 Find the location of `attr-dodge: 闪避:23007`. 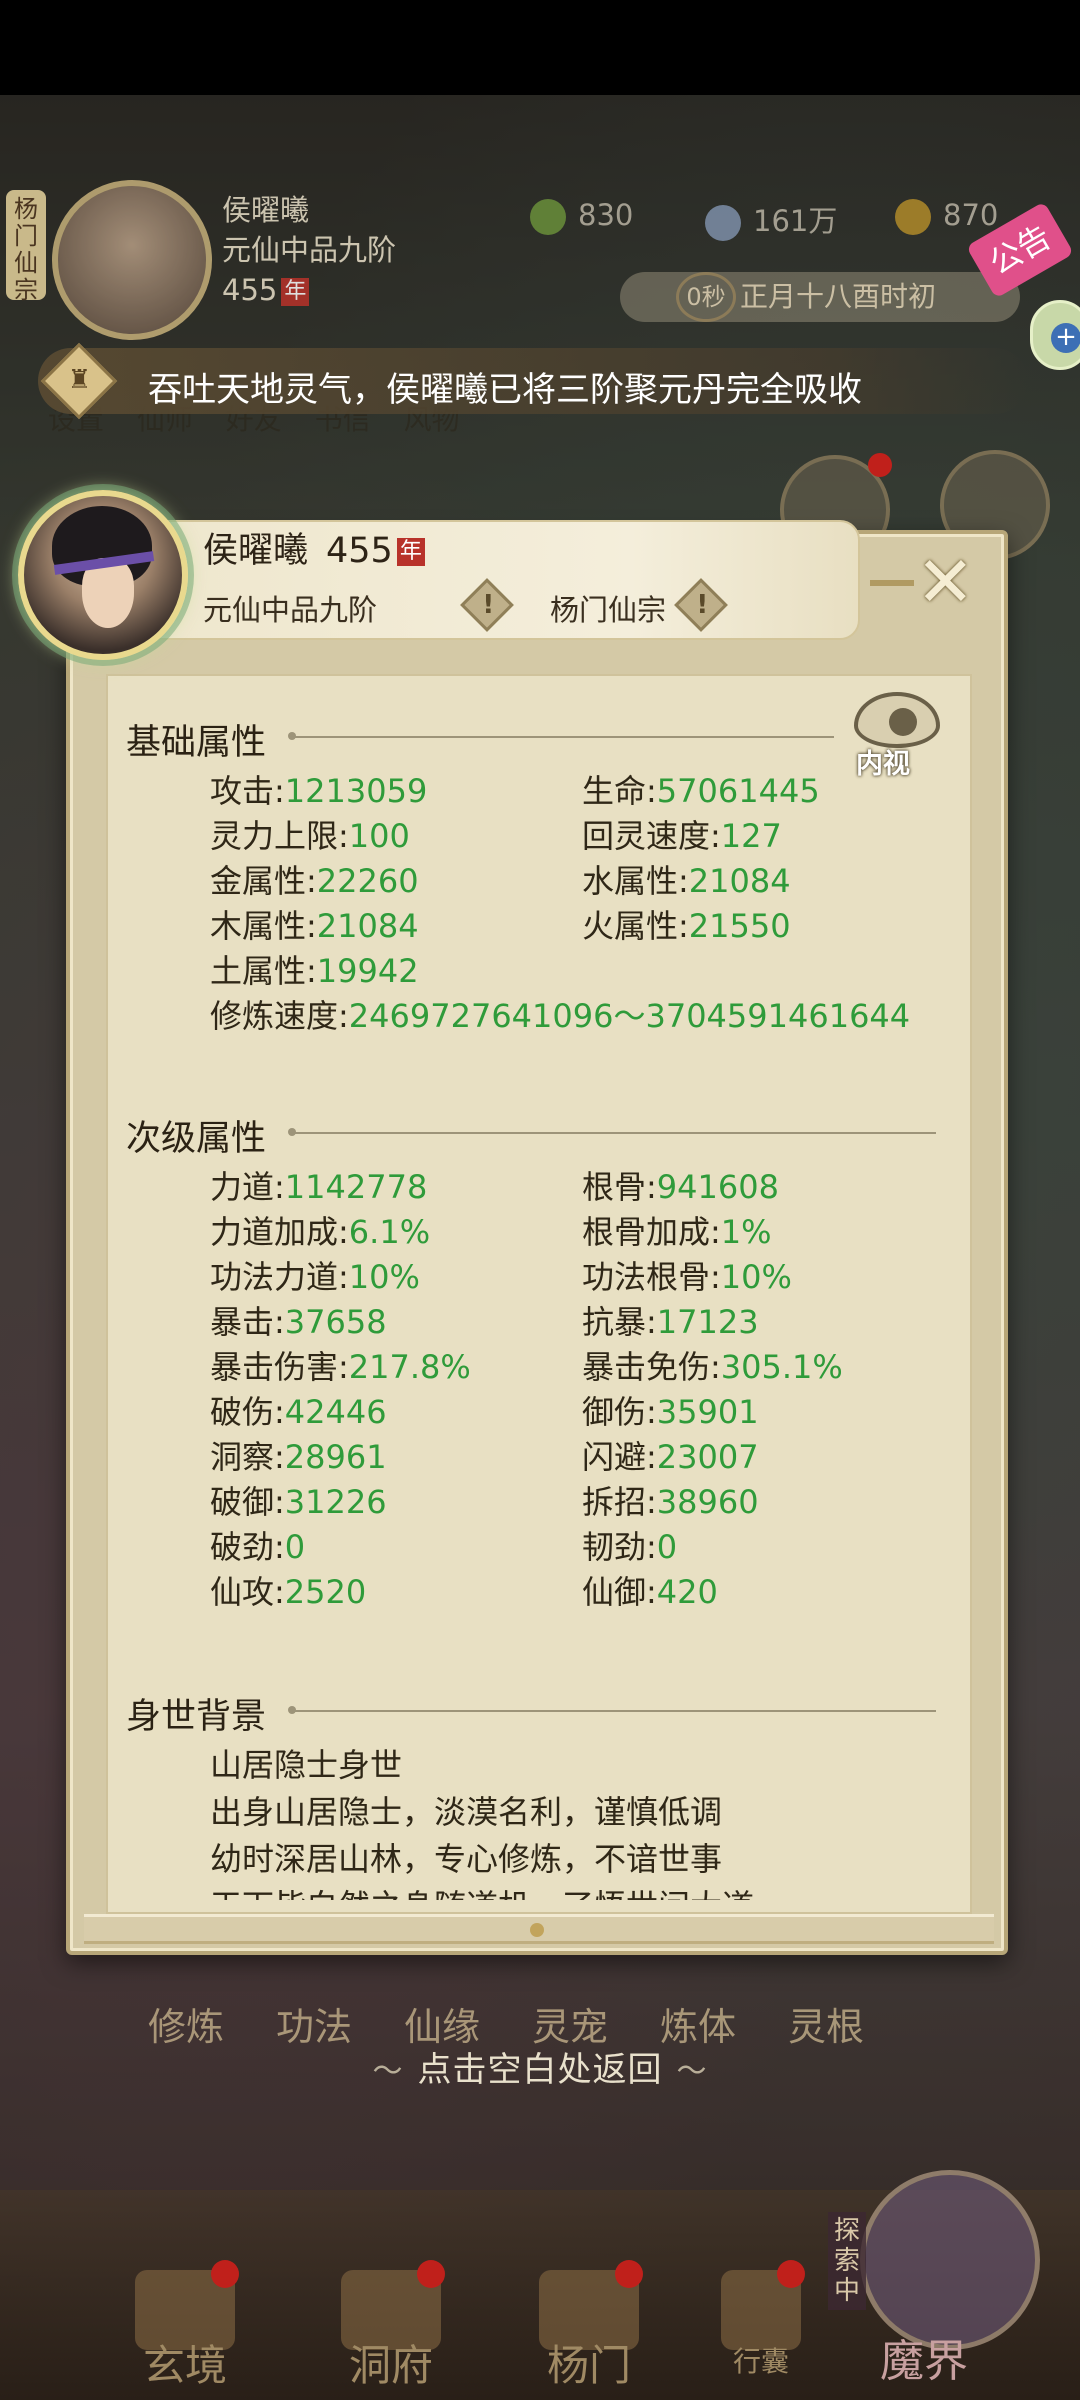

attr-dodge: 闪避:23007 is located at coordinates (670, 1457).